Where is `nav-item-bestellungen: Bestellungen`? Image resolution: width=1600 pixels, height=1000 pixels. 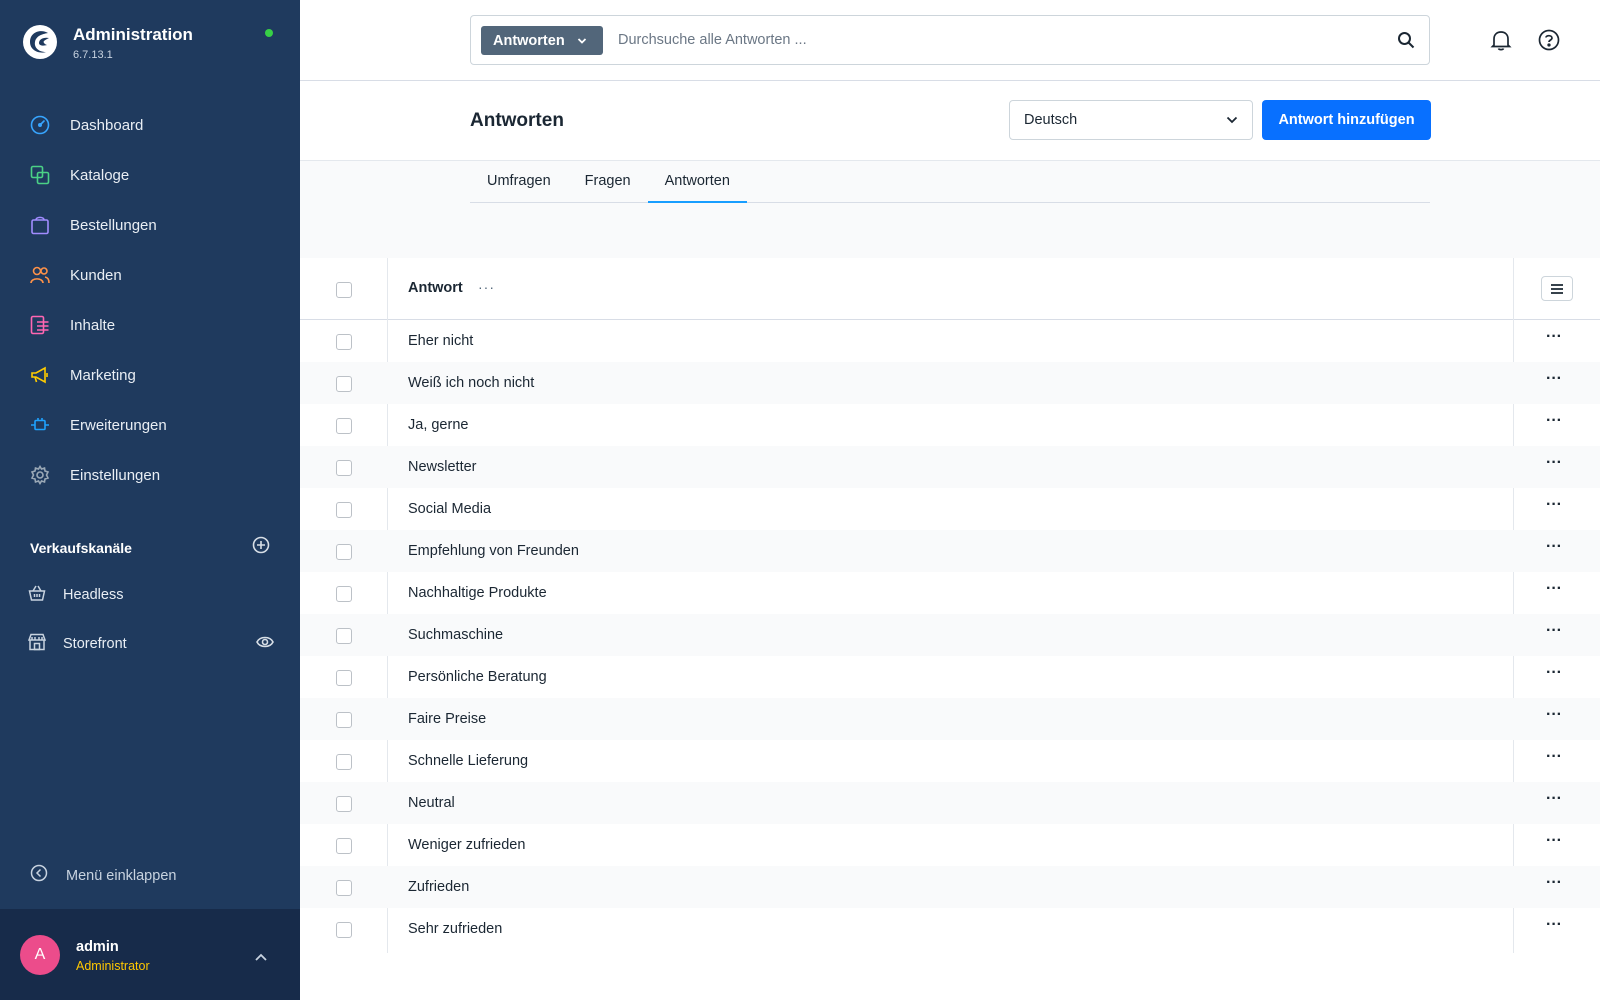
nav-item-bestellungen: Bestellungen is located at coordinates (150, 225).